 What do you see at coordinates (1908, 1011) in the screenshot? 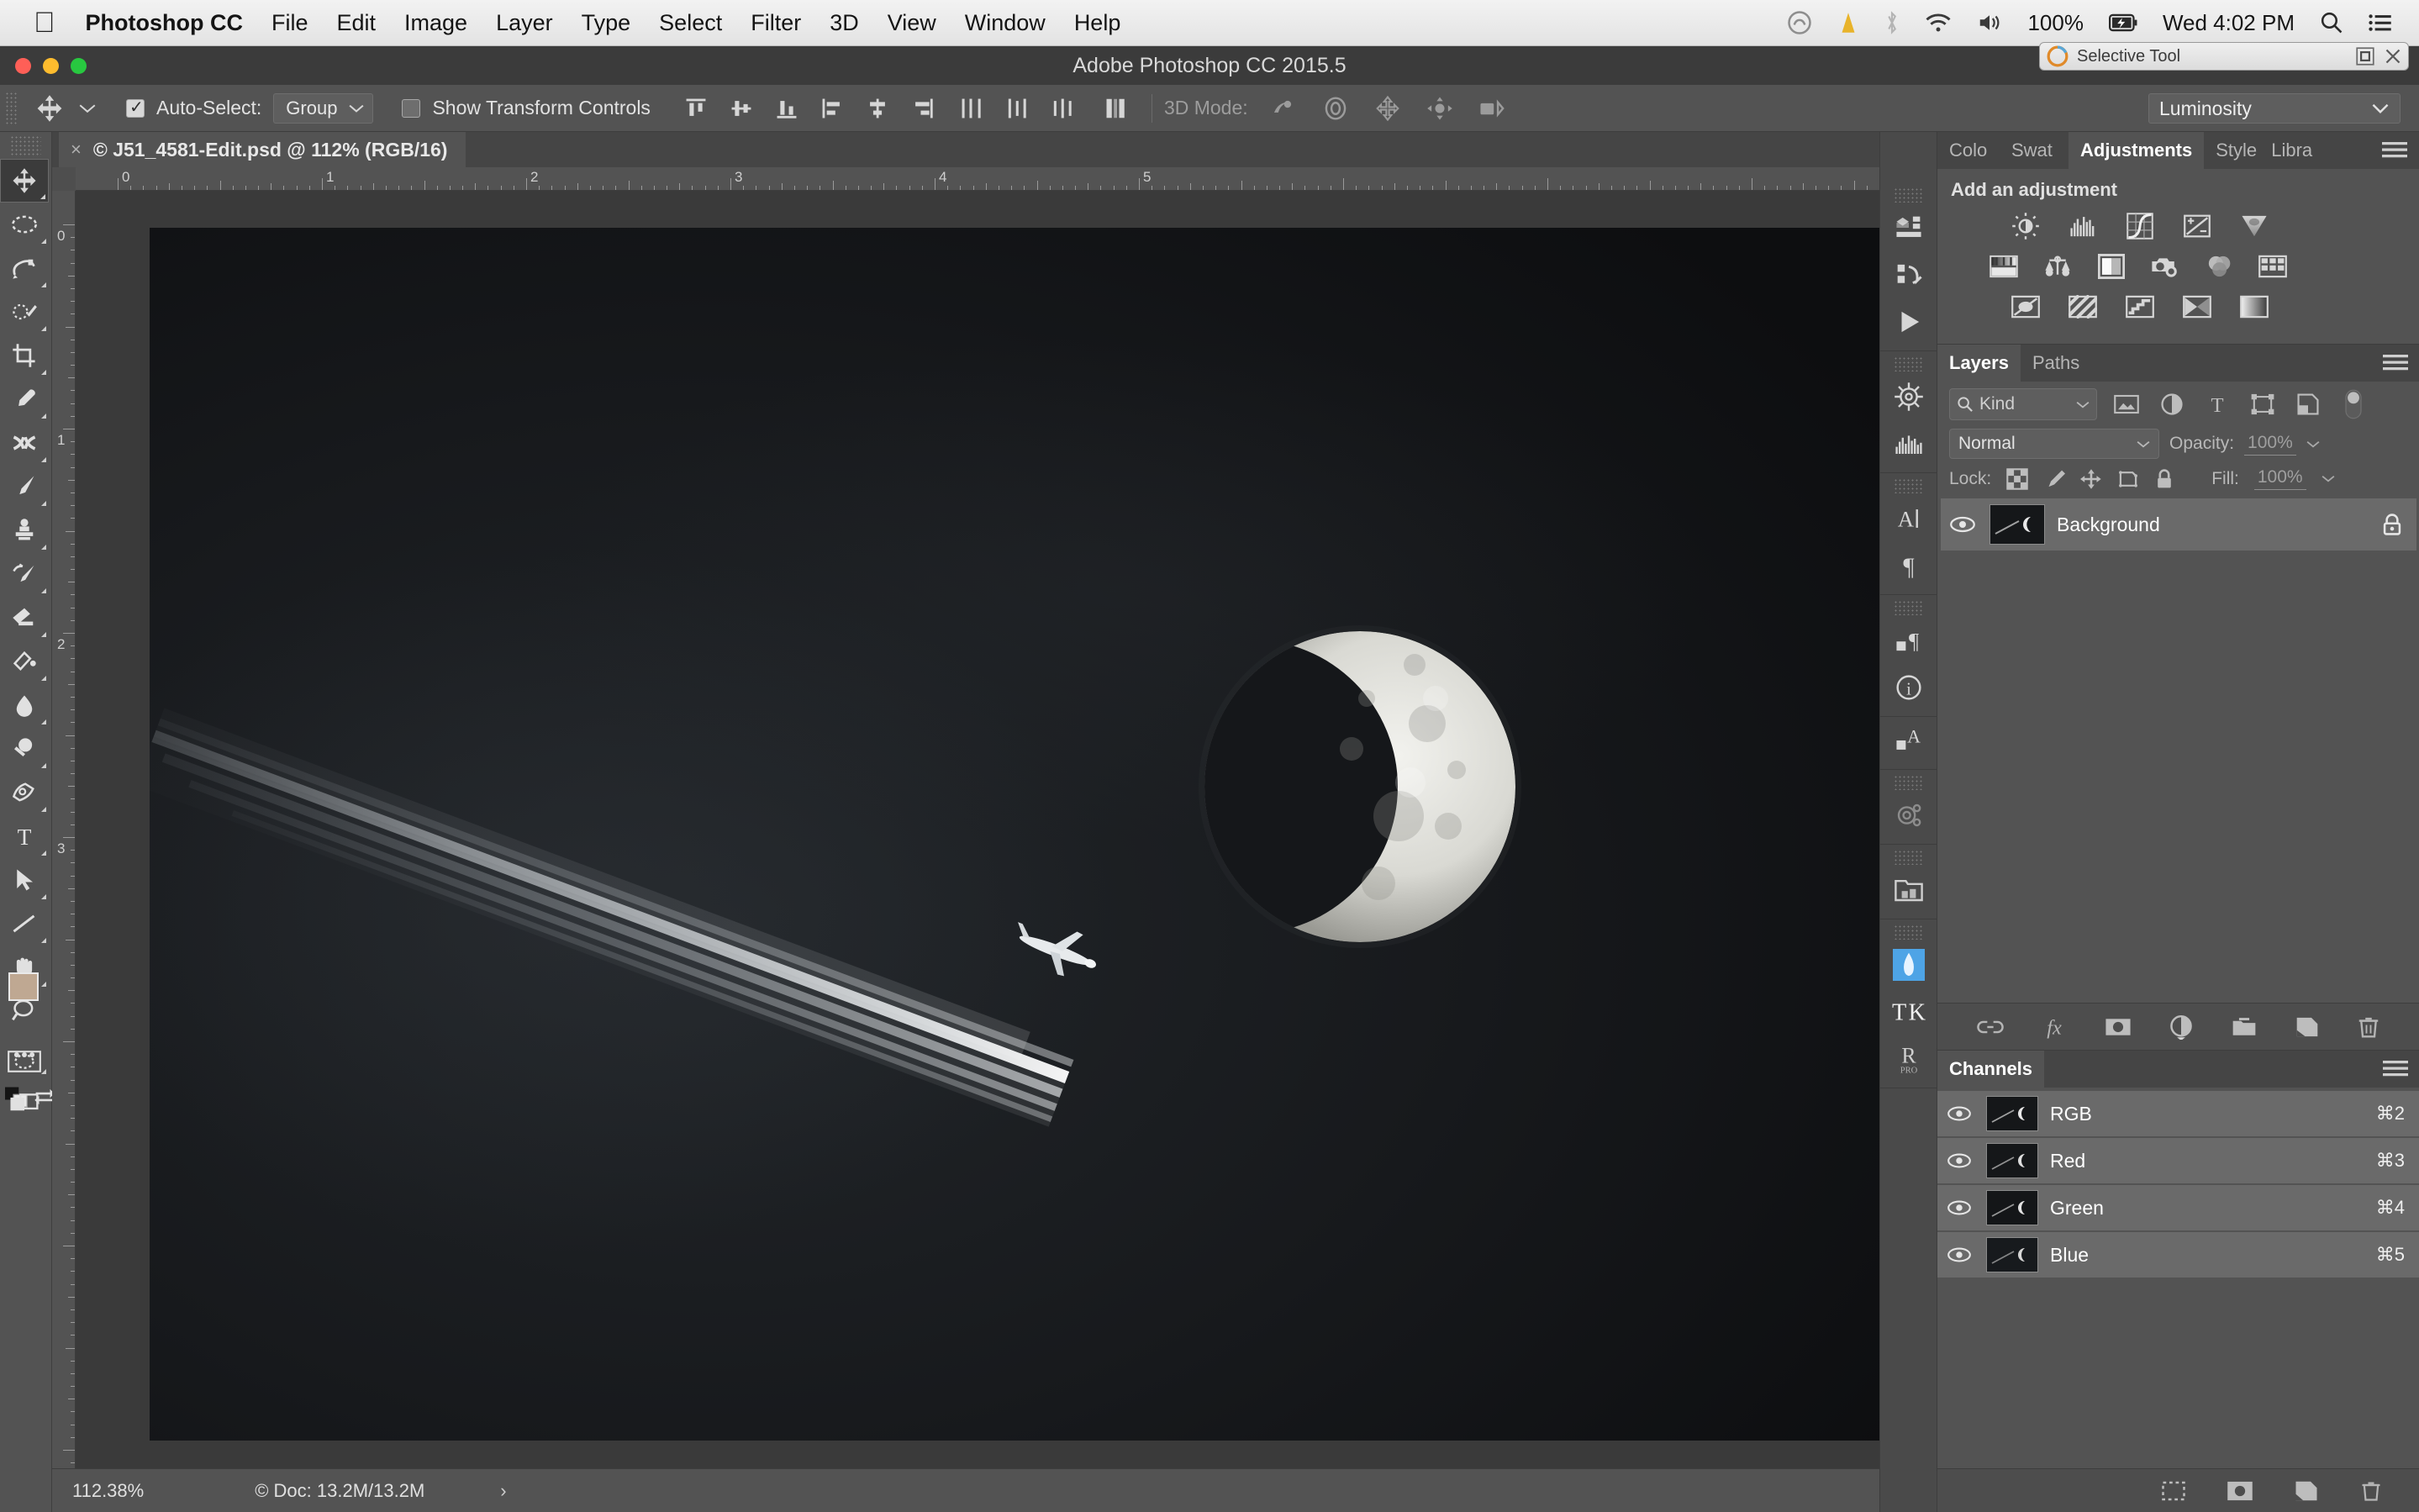
I see `tk-panel-icon: T K` at bounding box center [1908, 1011].